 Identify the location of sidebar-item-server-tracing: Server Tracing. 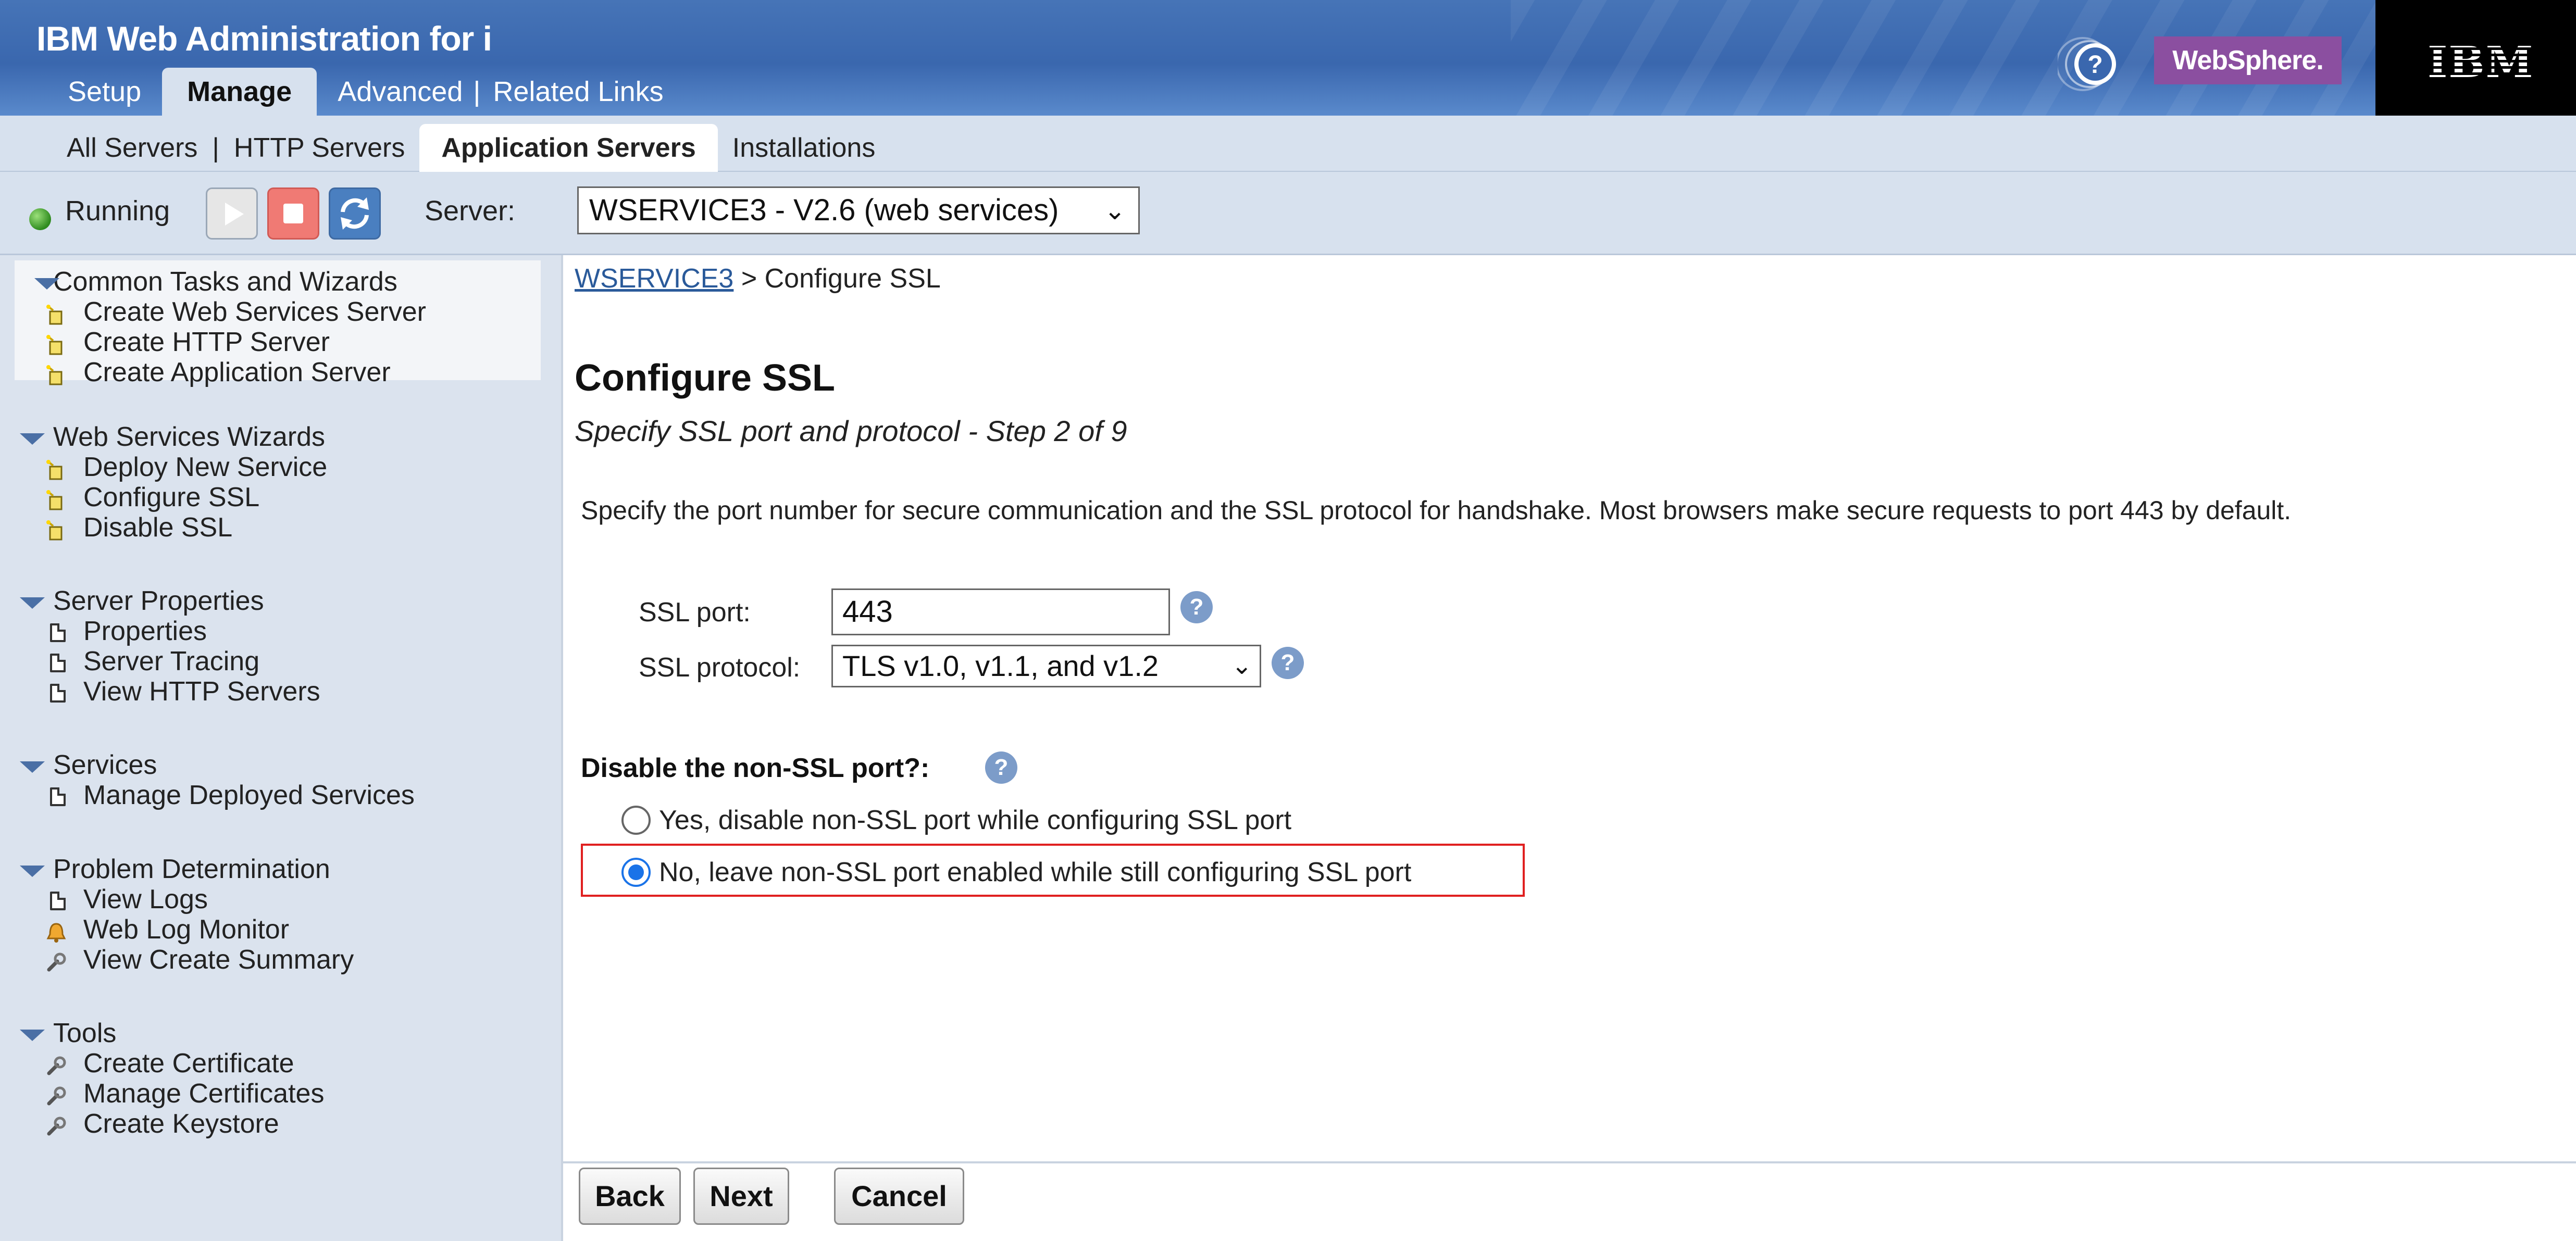
(280, 661).